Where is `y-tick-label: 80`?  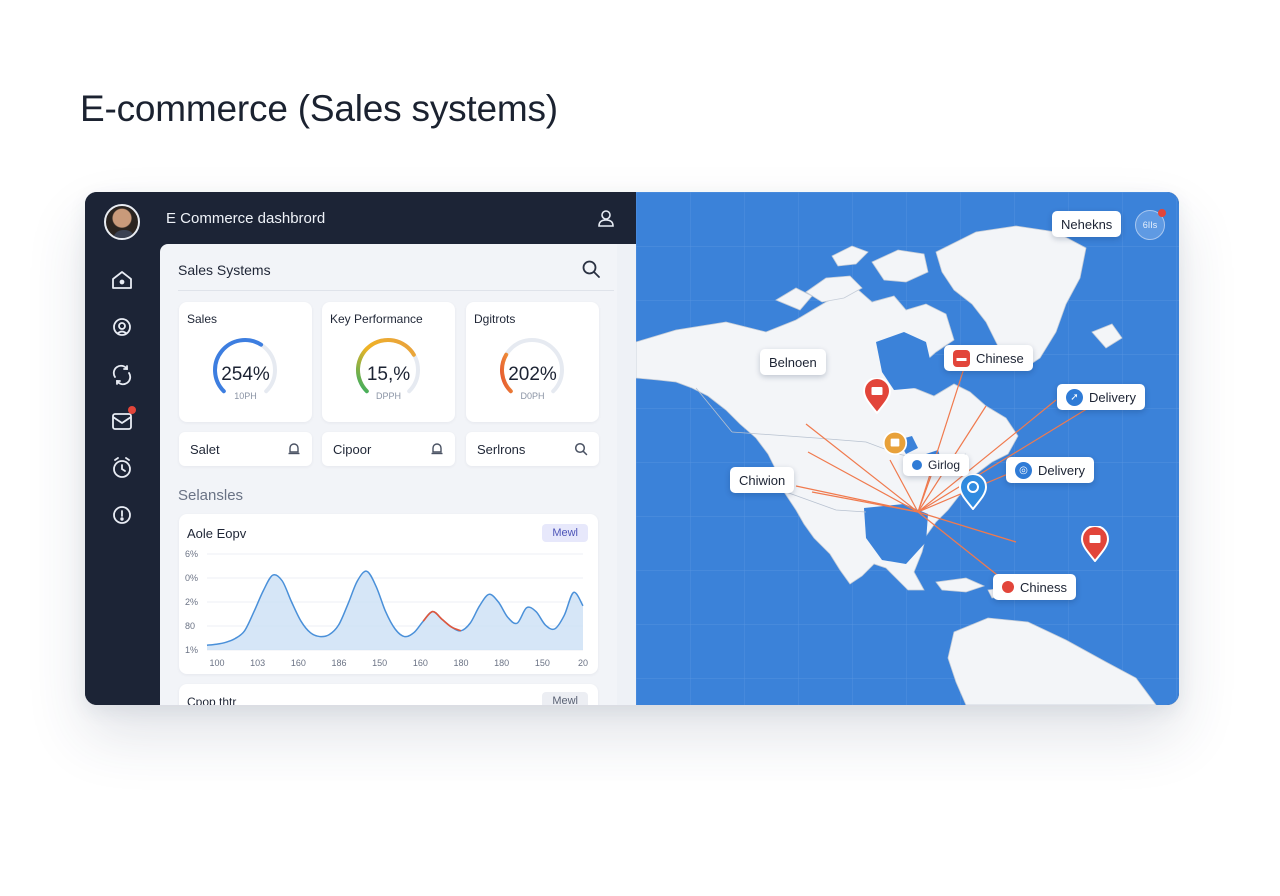
y-tick-label: 80 is located at coordinates (190, 626).